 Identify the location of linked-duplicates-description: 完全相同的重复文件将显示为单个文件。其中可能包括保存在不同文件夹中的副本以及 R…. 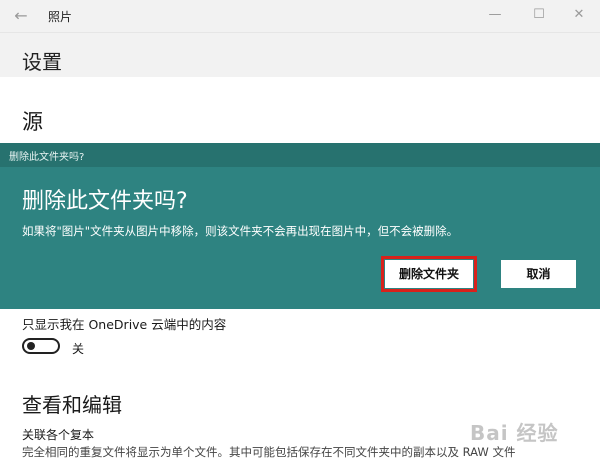
(269, 452).